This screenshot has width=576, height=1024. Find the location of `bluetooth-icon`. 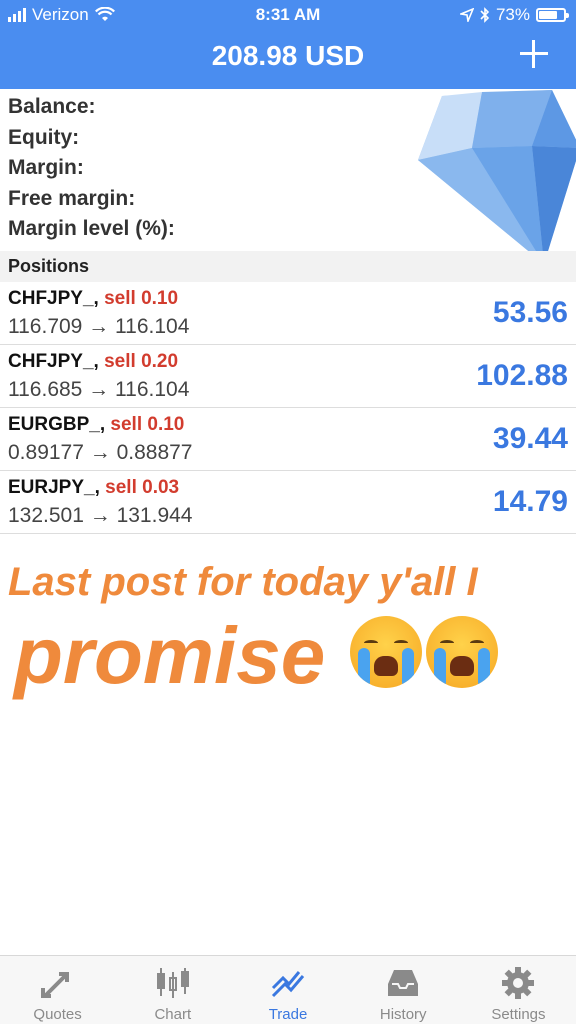

bluetooth-icon is located at coordinates (485, 15).